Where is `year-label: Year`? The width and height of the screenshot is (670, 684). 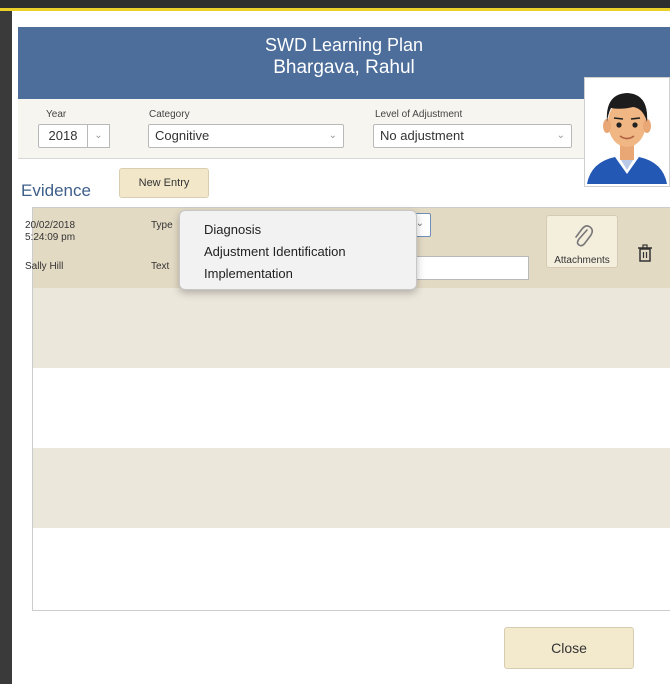 year-label: Year is located at coordinates (56, 114).